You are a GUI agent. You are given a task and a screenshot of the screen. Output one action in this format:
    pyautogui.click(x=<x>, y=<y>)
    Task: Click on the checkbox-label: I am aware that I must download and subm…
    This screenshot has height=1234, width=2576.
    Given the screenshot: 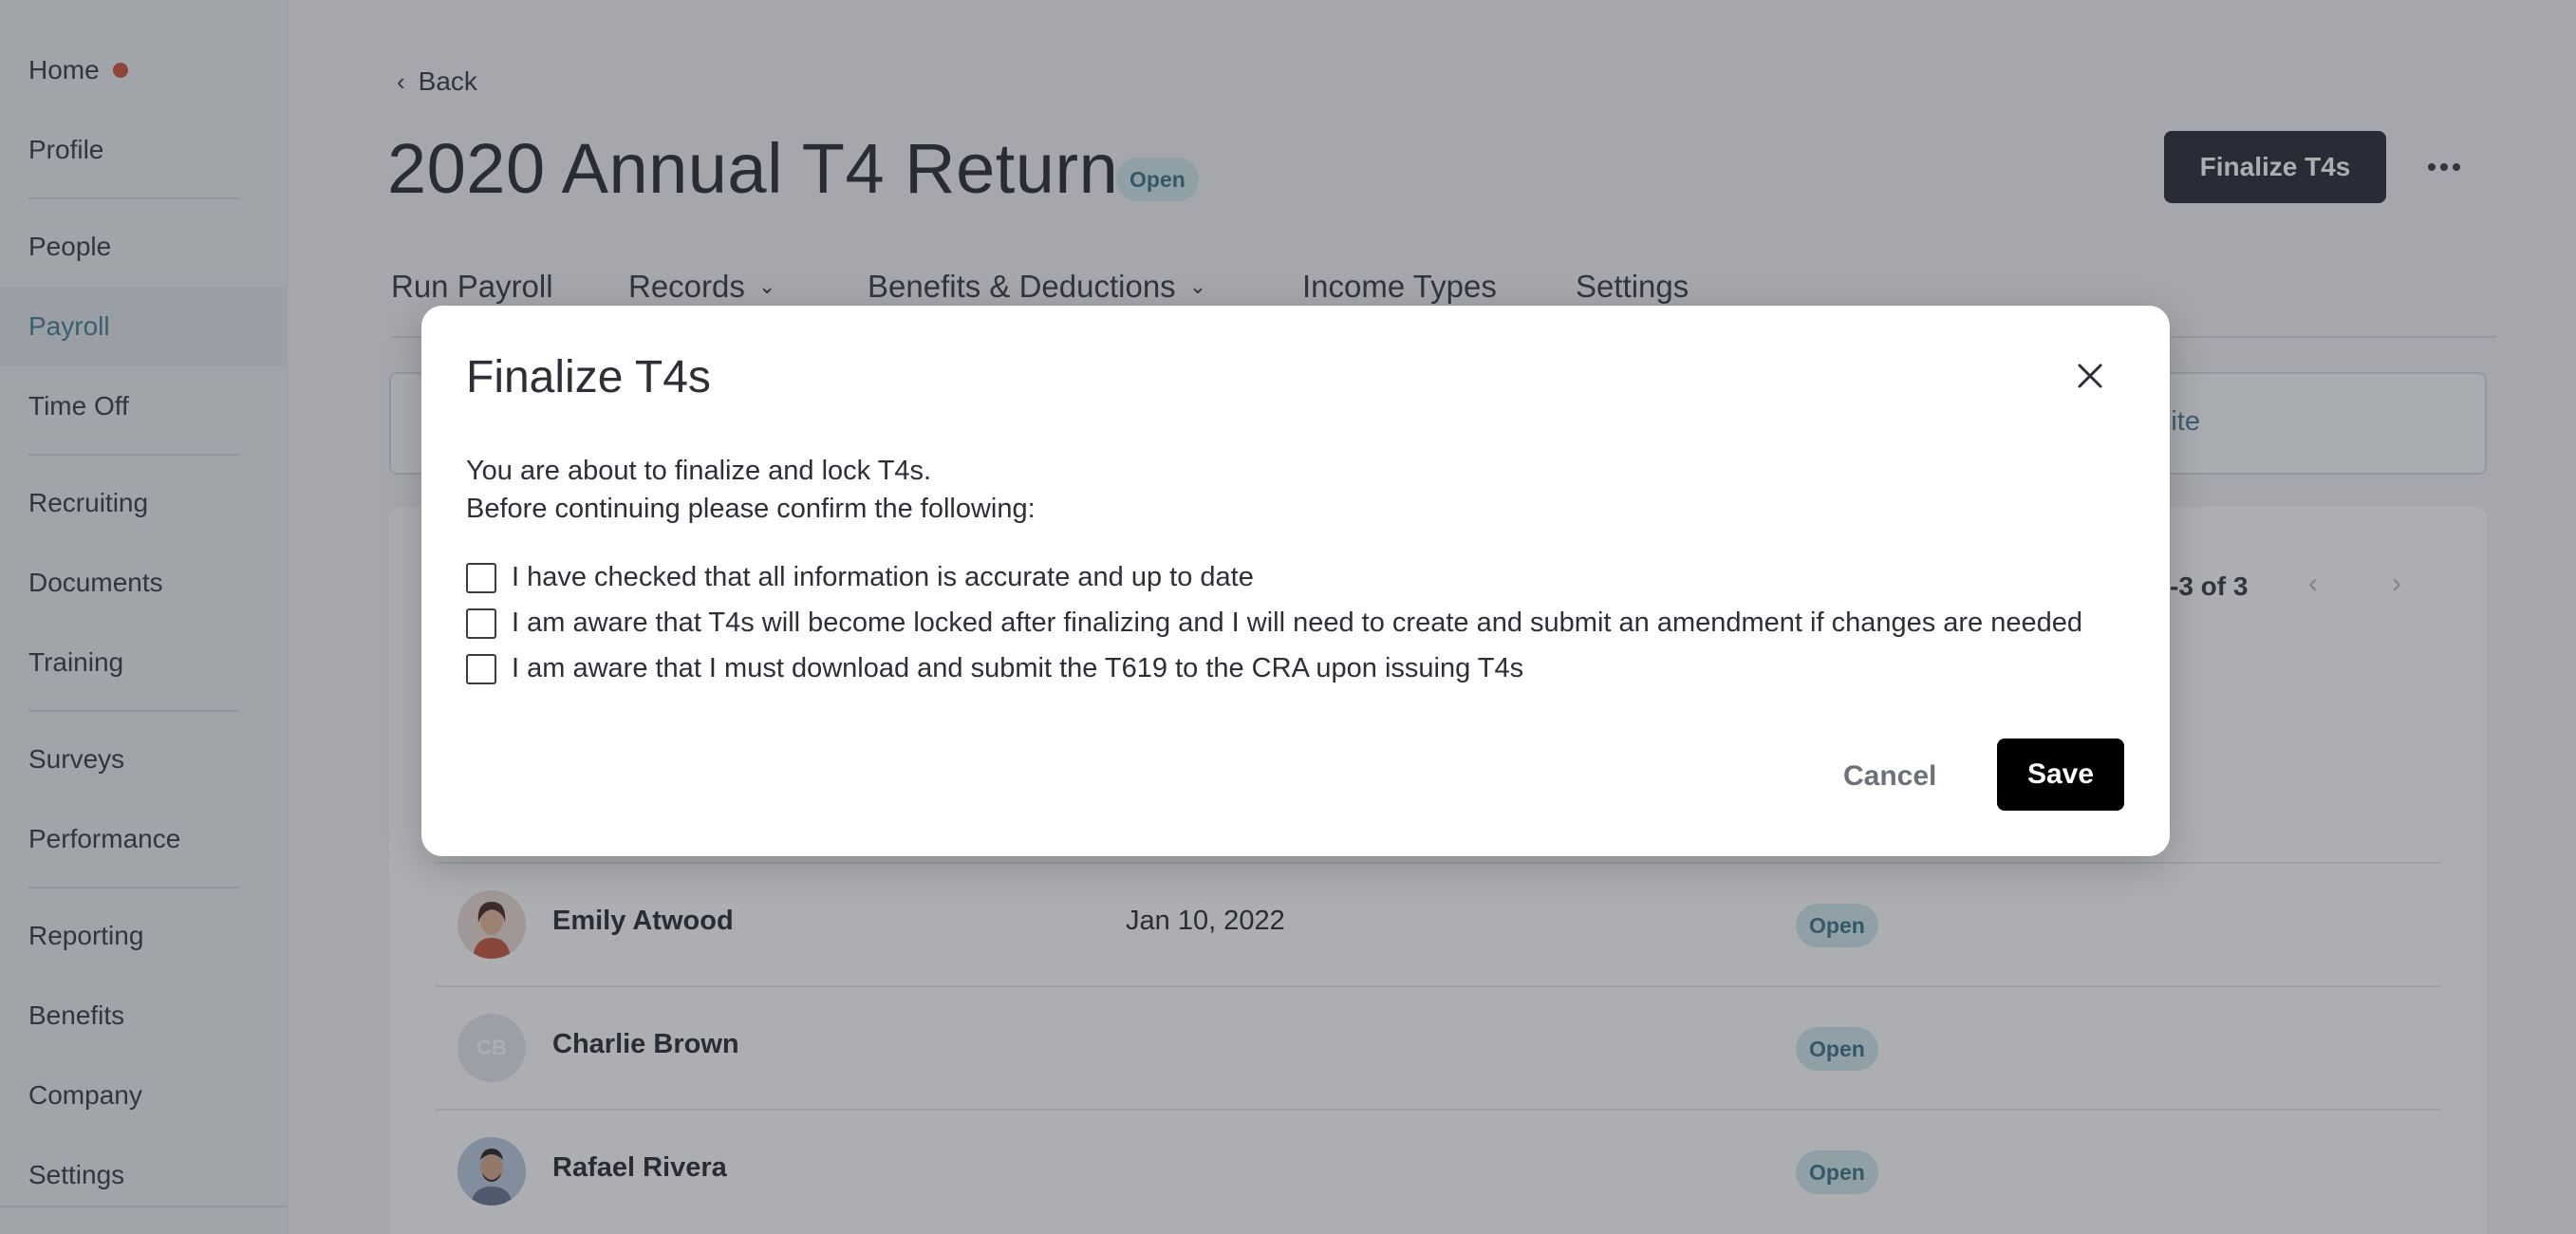 What is the action you would take?
    pyautogui.click(x=1018, y=668)
    